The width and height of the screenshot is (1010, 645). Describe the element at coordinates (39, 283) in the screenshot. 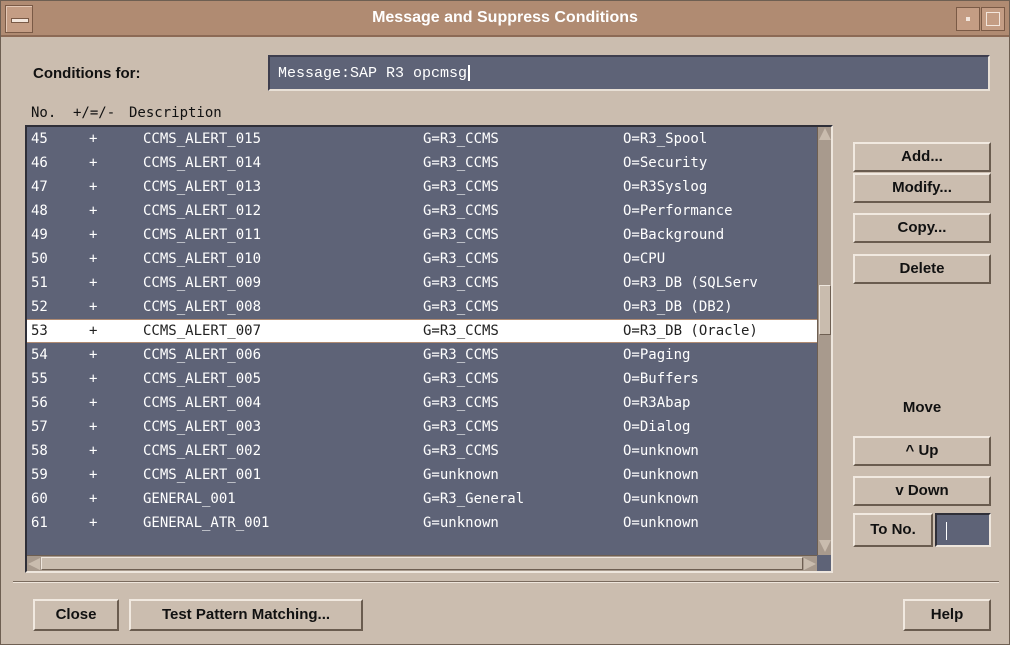

I see `row-number: 51` at that location.